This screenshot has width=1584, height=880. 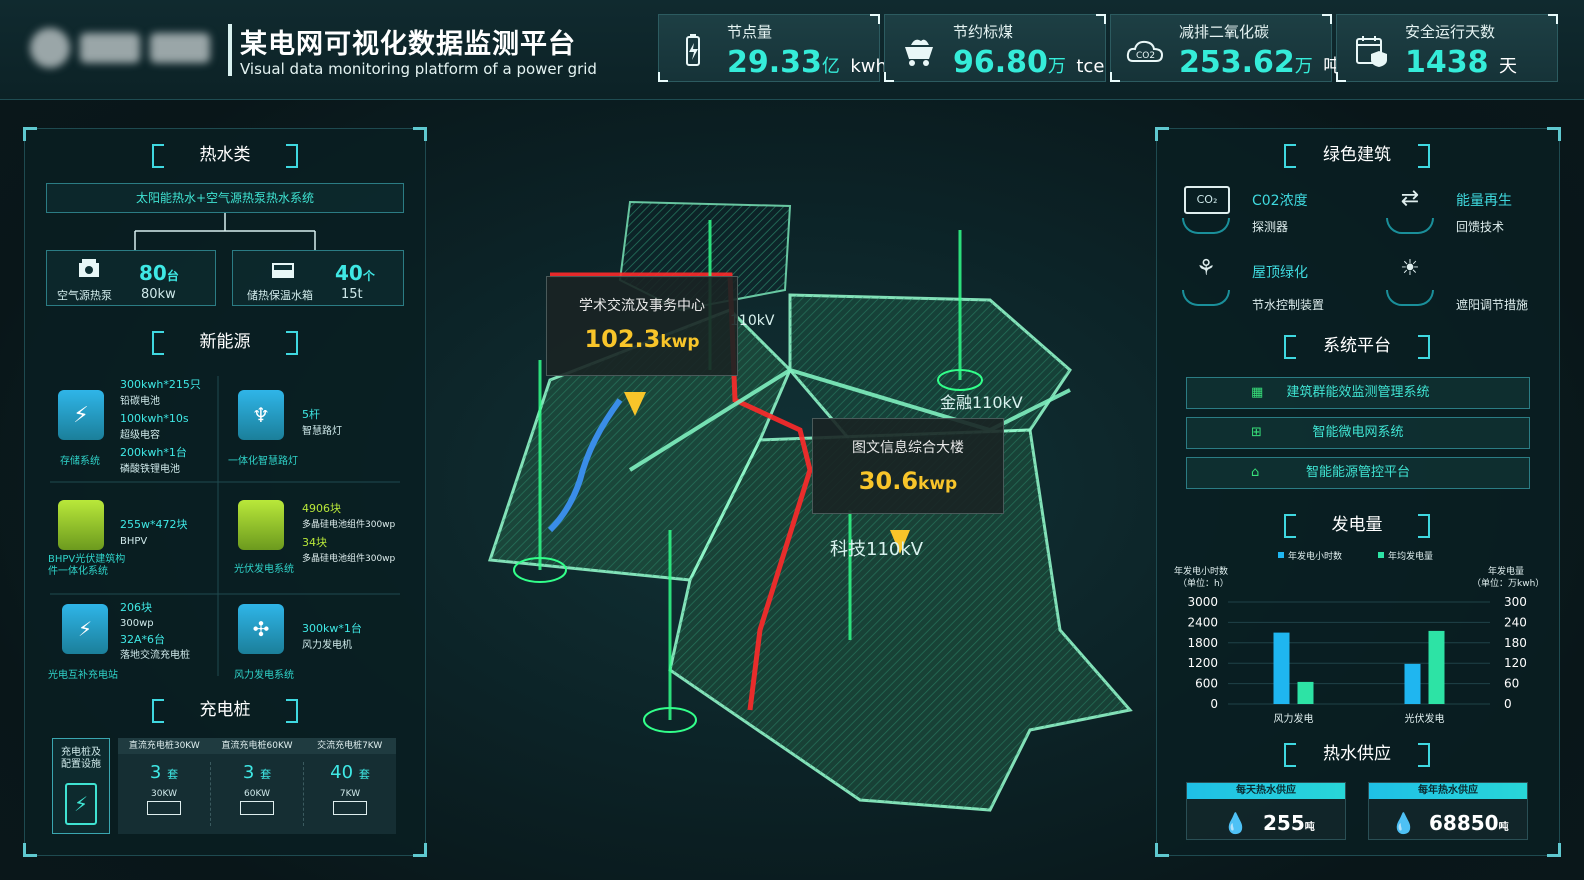 I want to click on energy-regen-icon: ⇄, so click(x=1410, y=198).